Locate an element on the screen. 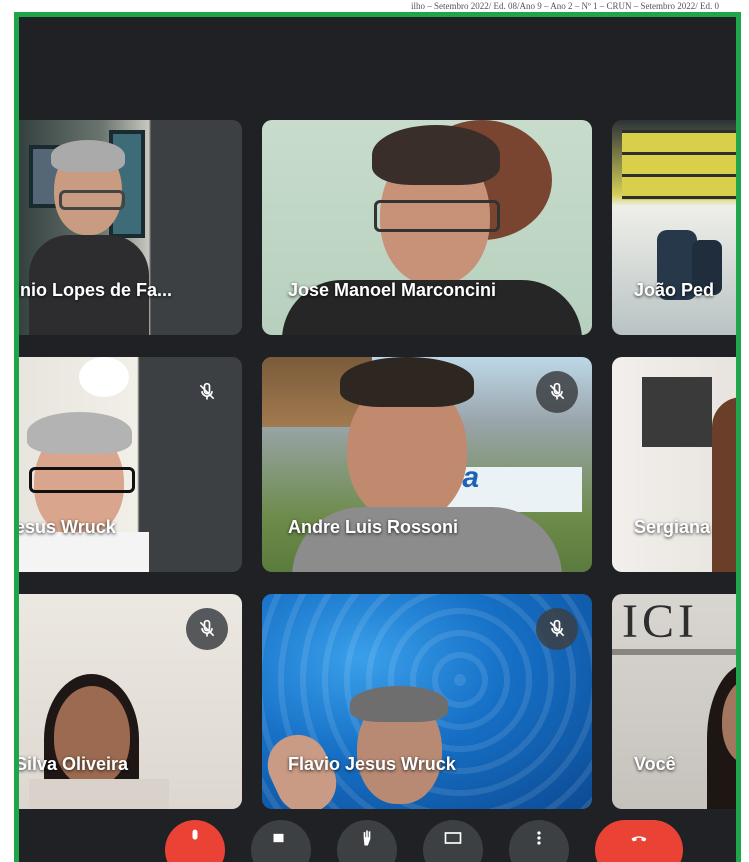 The height and width of the screenshot is (862, 749). wall-sign-text: ICI is located at coordinates (660, 621).